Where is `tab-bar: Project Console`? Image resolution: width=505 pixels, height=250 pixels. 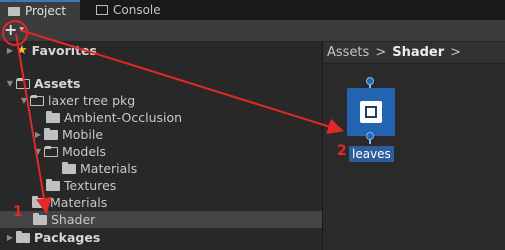
tab-bar: Project Console is located at coordinates (252, 10).